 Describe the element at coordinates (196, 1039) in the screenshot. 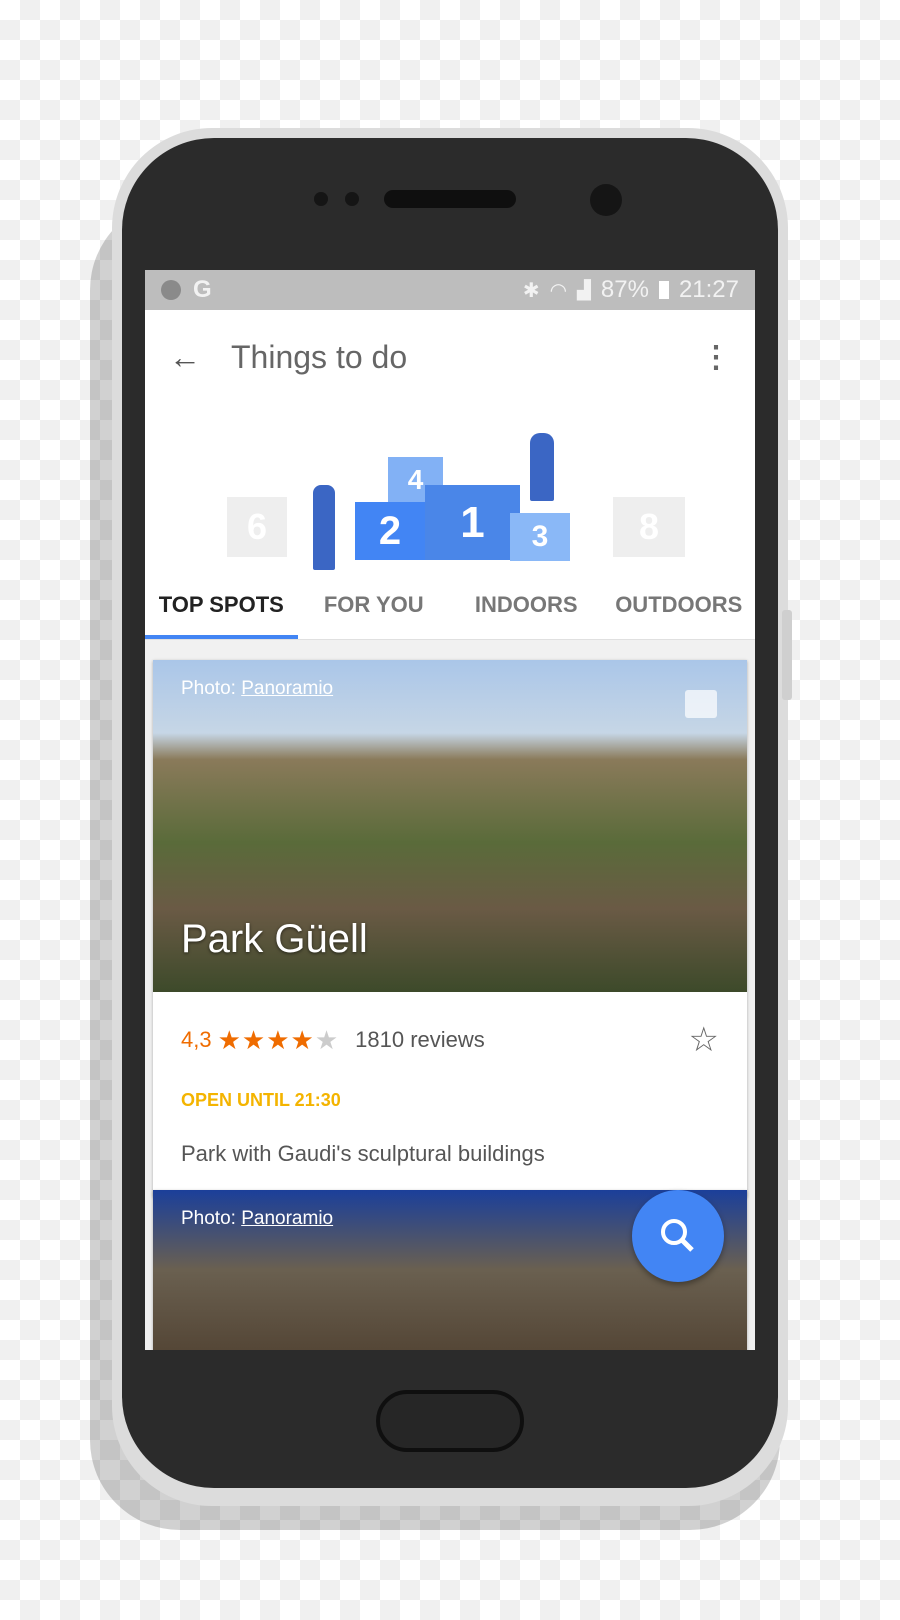

I see `rating-value: 4,3` at that location.